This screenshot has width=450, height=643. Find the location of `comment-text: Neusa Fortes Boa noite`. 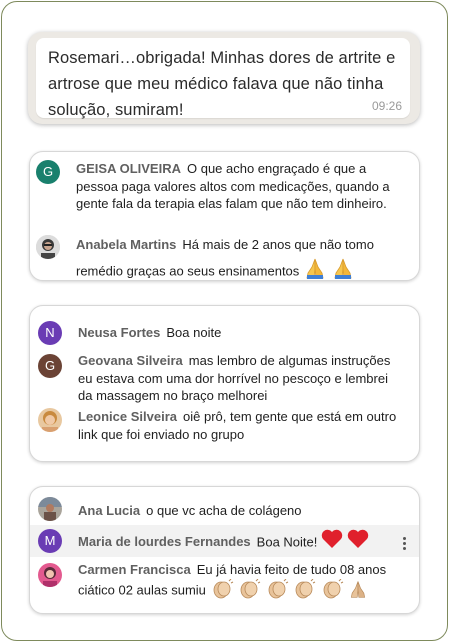

comment-text: Neusa Fortes Boa noite is located at coordinates (243, 333).